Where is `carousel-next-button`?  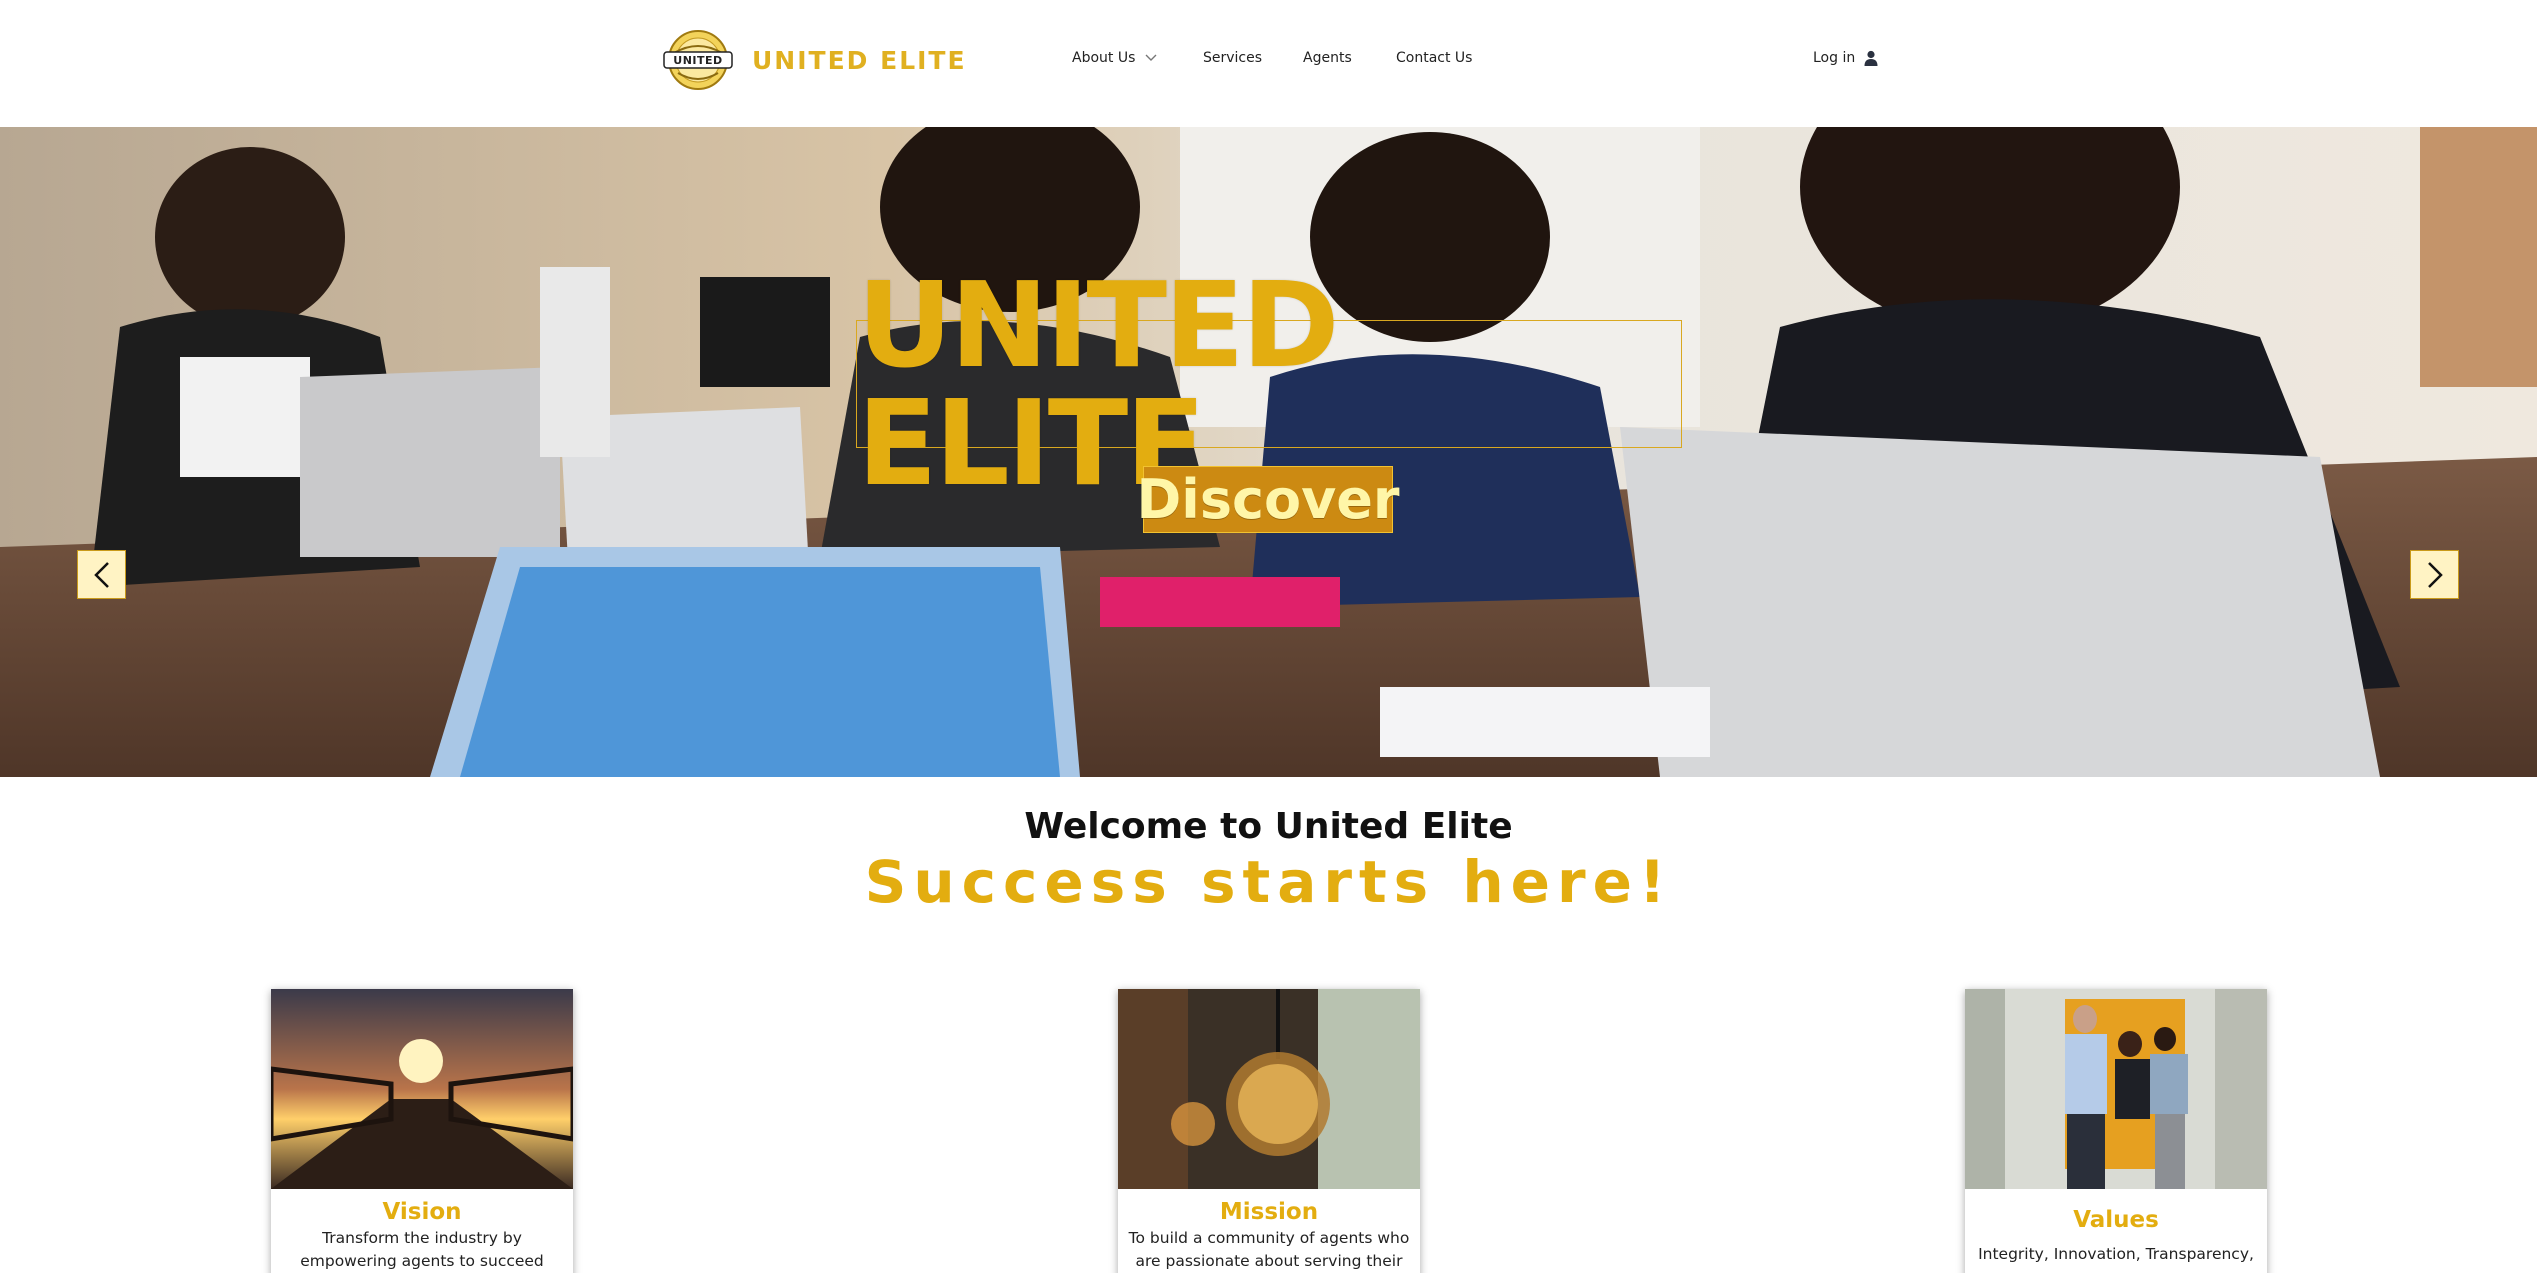
carousel-next-button is located at coordinates (2434, 574).